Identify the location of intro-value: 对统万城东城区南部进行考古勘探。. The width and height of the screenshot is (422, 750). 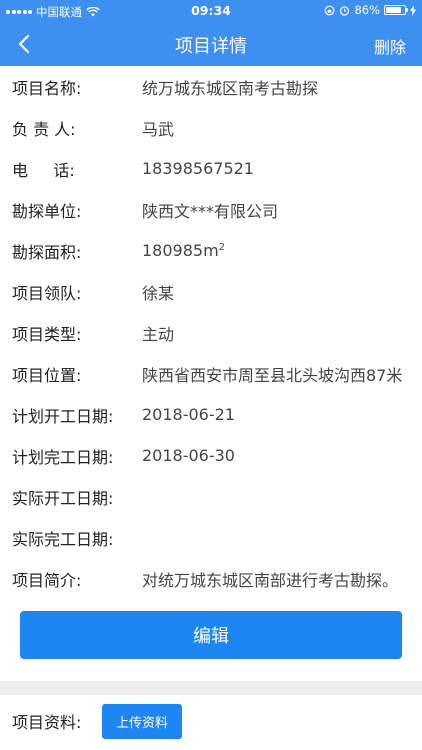
(270, 580).